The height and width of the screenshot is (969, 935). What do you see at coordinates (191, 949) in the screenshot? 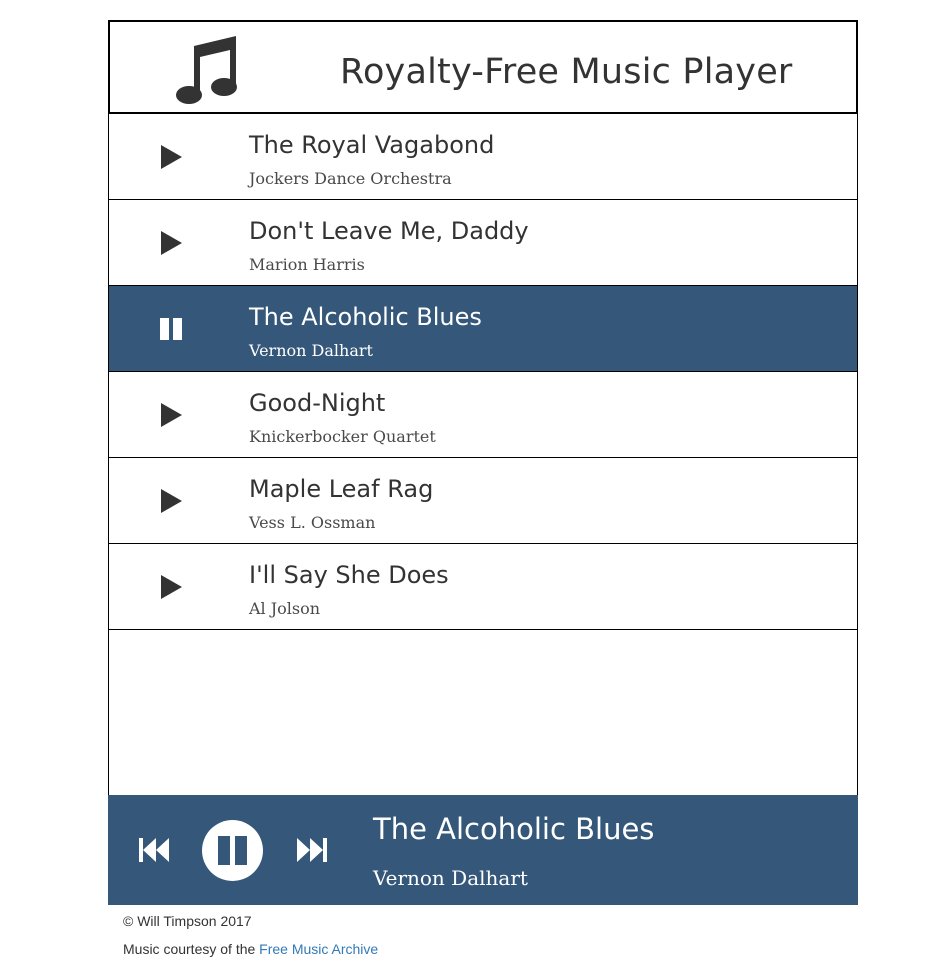
I see `courtesy-text: Music courtesy of the` at bounding box center [191, 949].